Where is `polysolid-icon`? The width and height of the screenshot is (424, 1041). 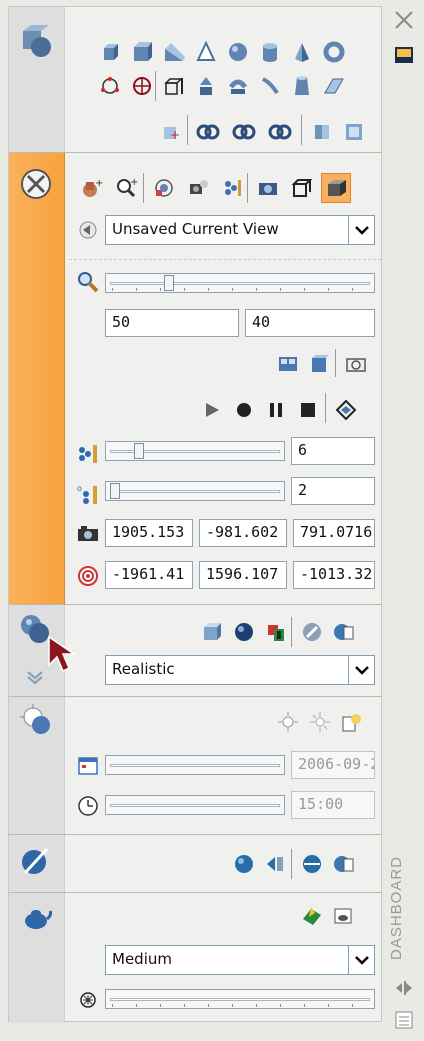
polysolid-icon is located at coordinates (110, 86).